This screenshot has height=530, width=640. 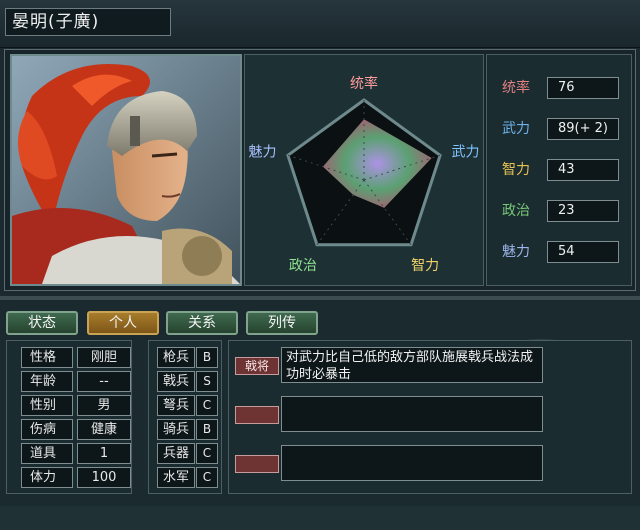 I want to click on stat-label-tongshuai: 统率, so click(x=516, y=88).